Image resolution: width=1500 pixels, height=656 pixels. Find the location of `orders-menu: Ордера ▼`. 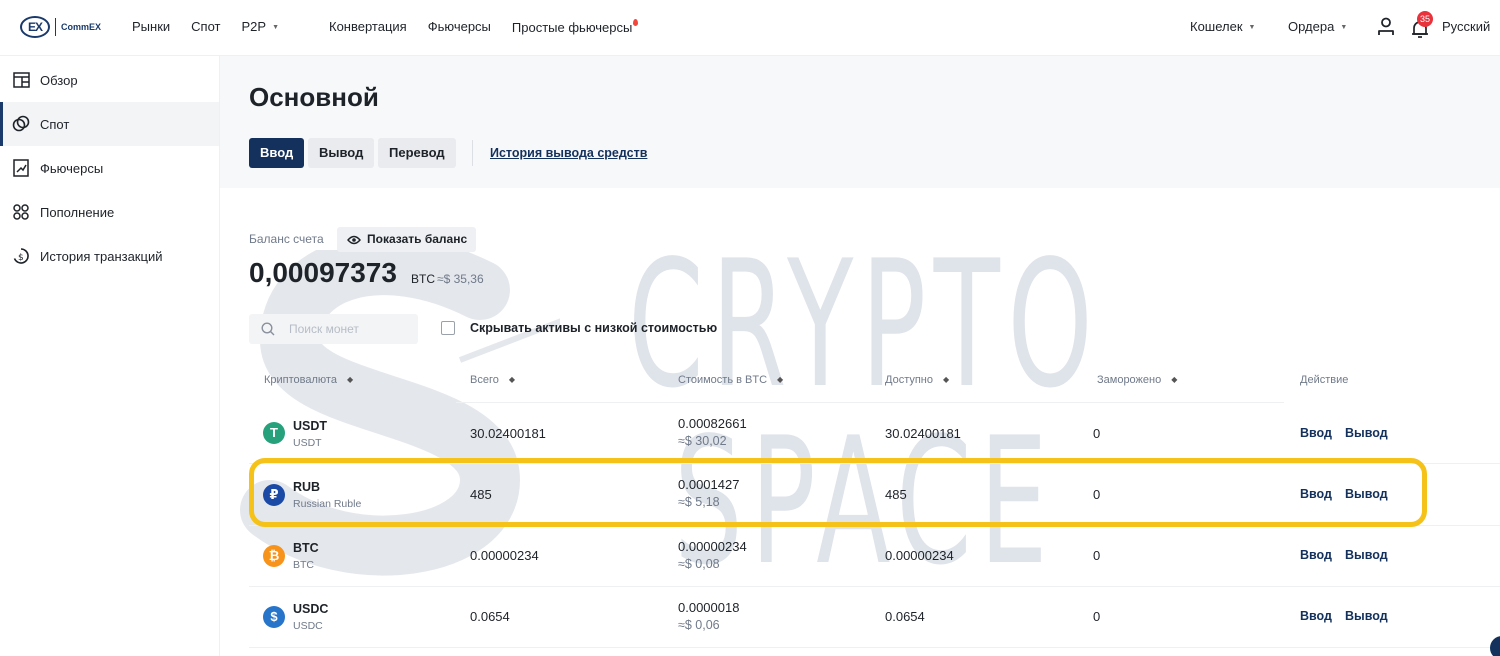

orders-menu: Ордера ▼ is located at coordinates (1317, 26).